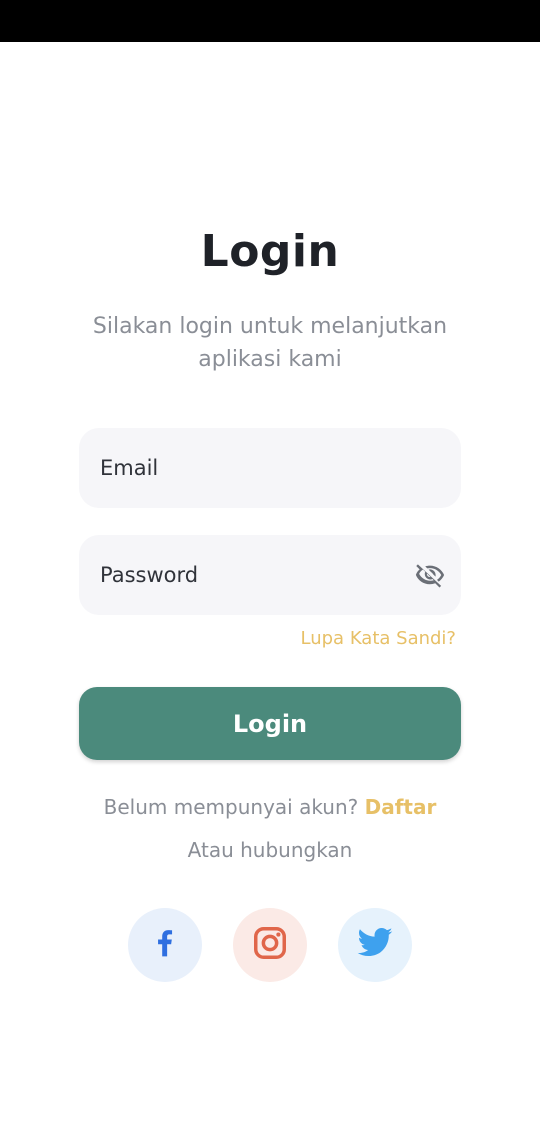 The image size is (540, 1140). What do you see at coordinates (270, 723) in the screenshot?
I see `login-button: Login` at bounding box center [270, 723].